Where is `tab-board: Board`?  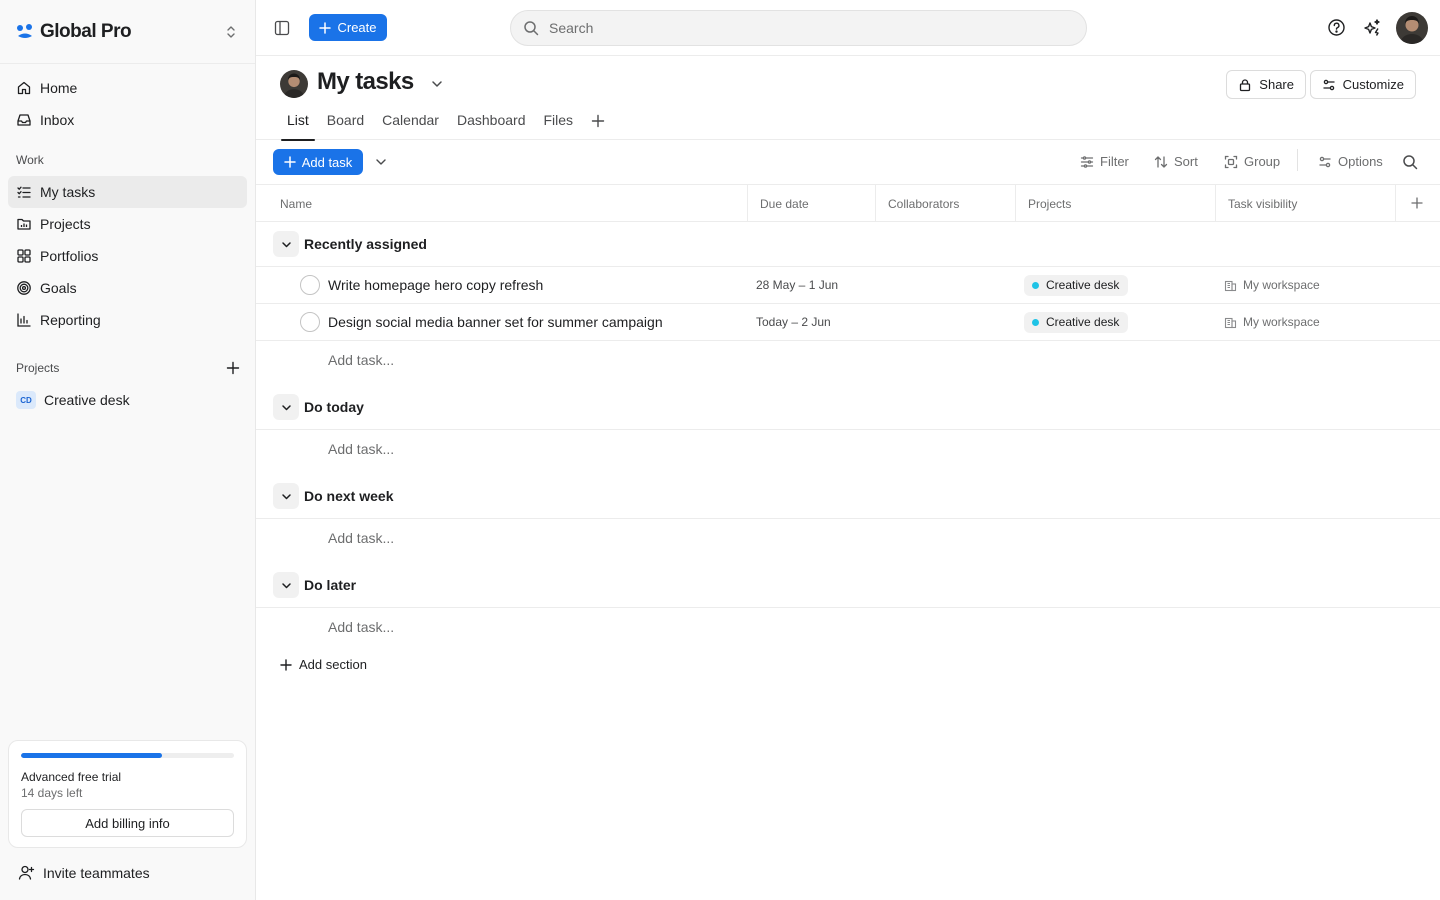
tab-board: Board is located at coordinates (345, 126).